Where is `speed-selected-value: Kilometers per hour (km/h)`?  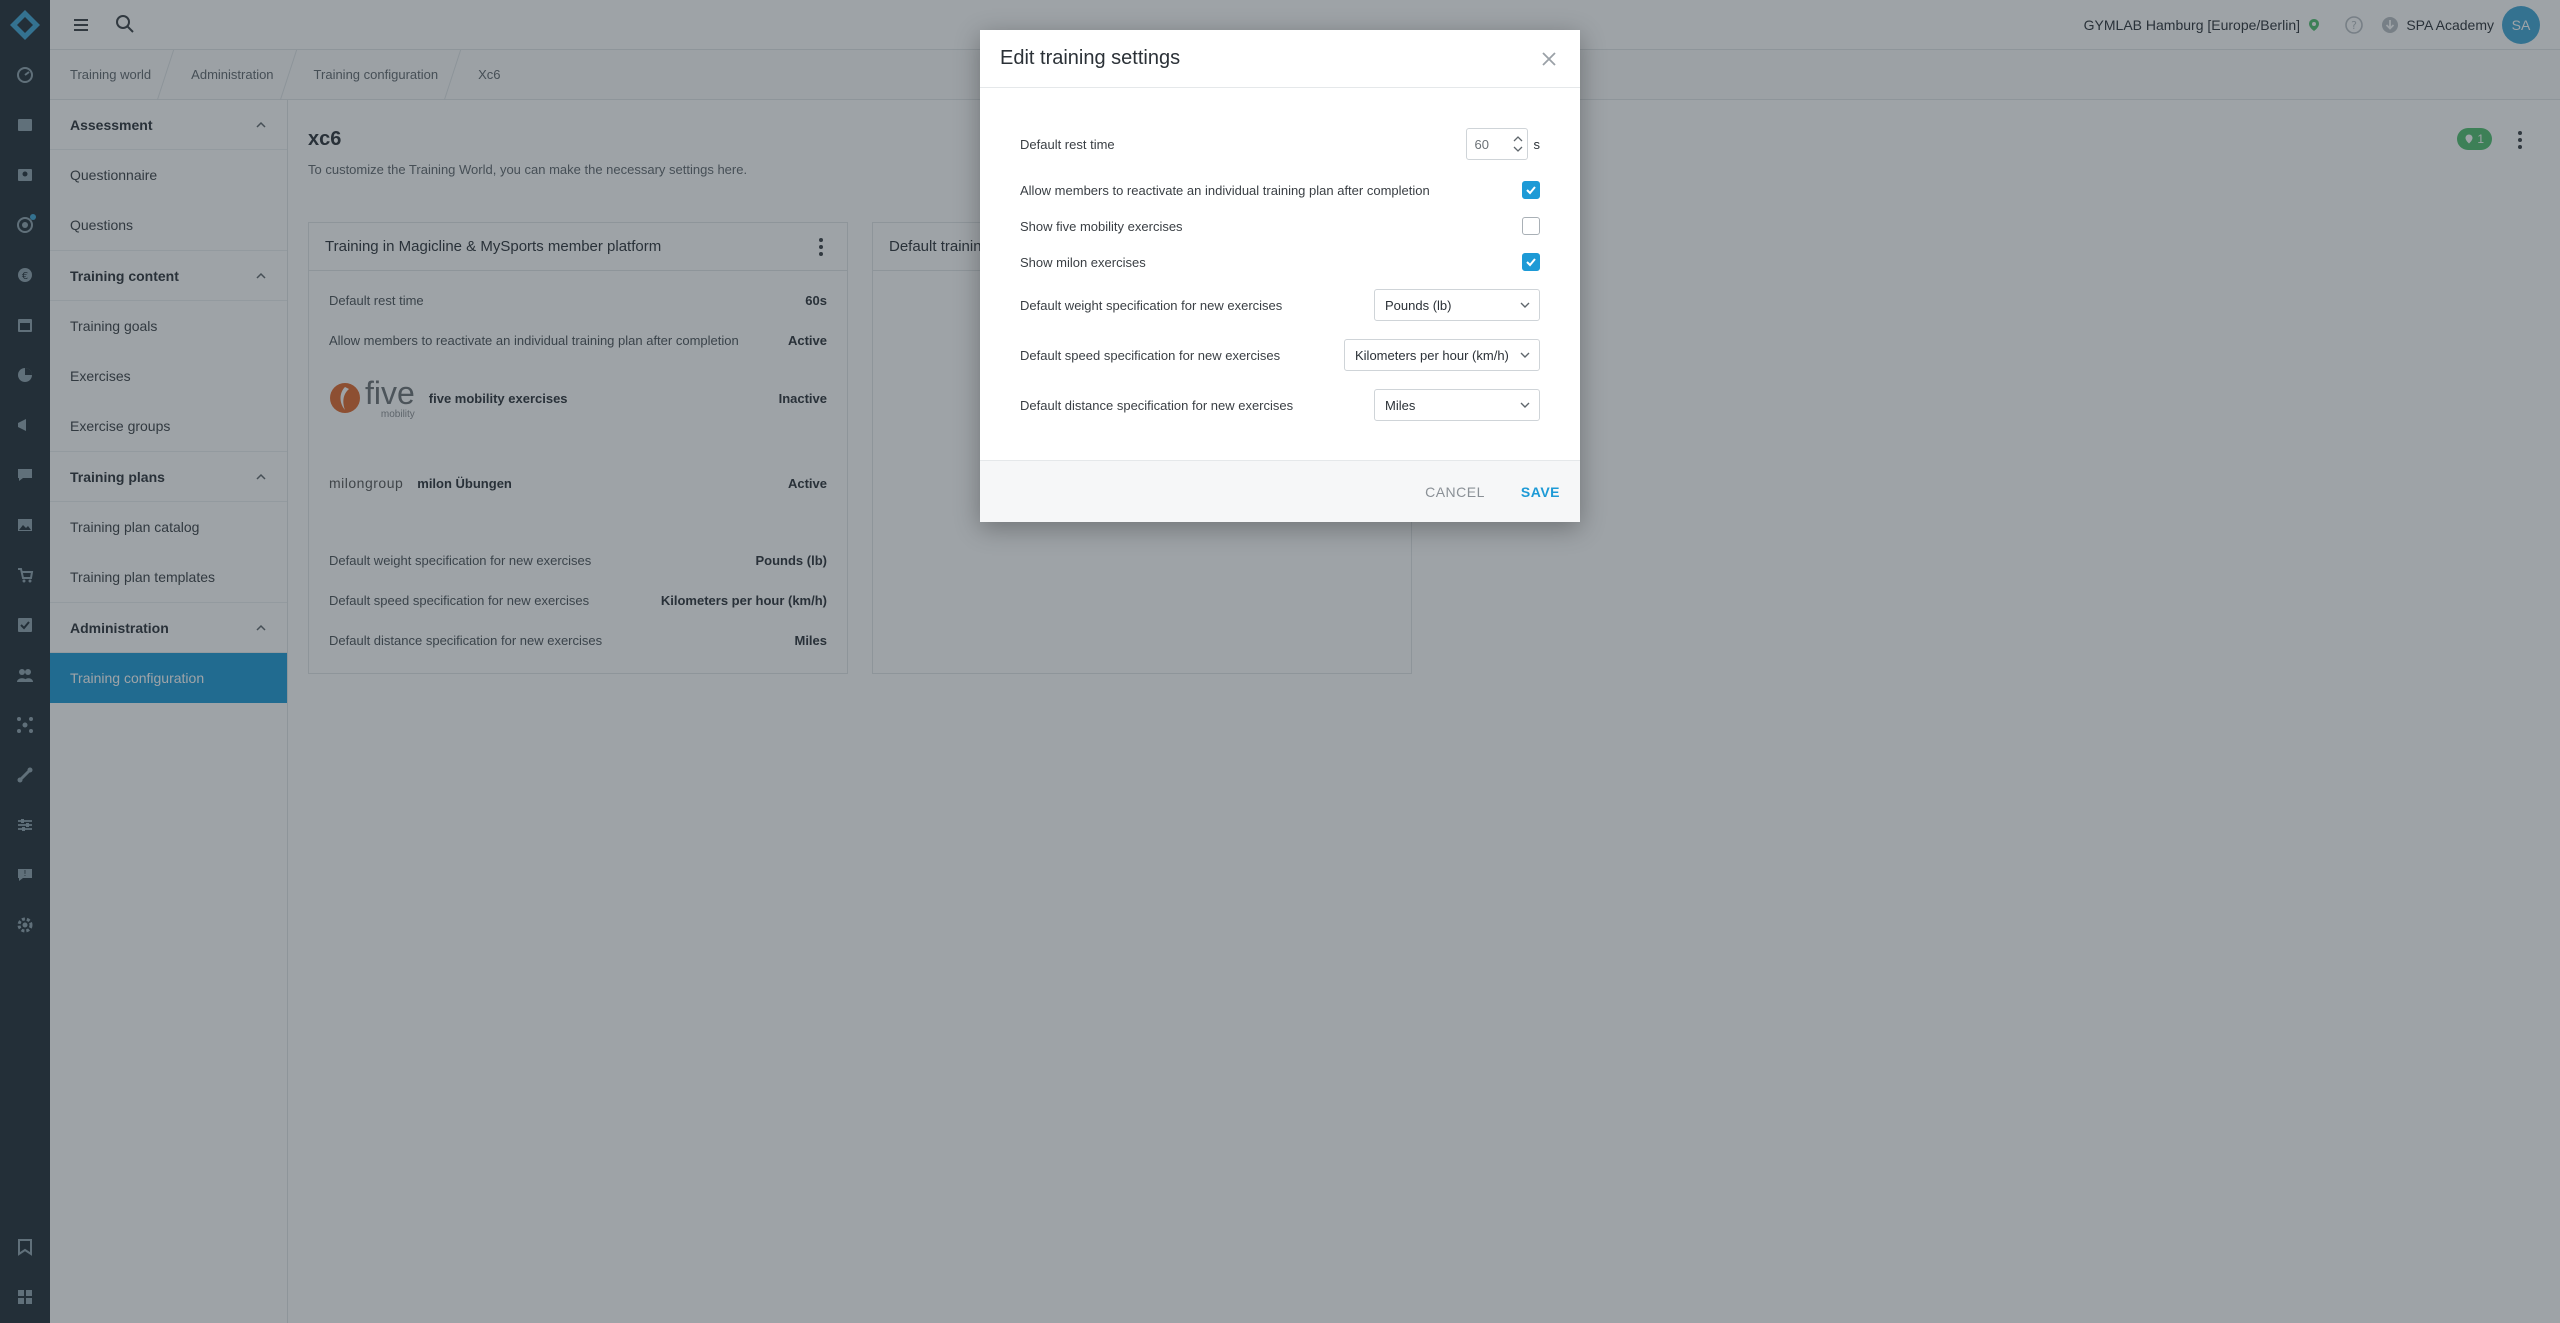
speed-selected-value: Kilometers per hour (km/h) is located at coordinates (1432, 355).